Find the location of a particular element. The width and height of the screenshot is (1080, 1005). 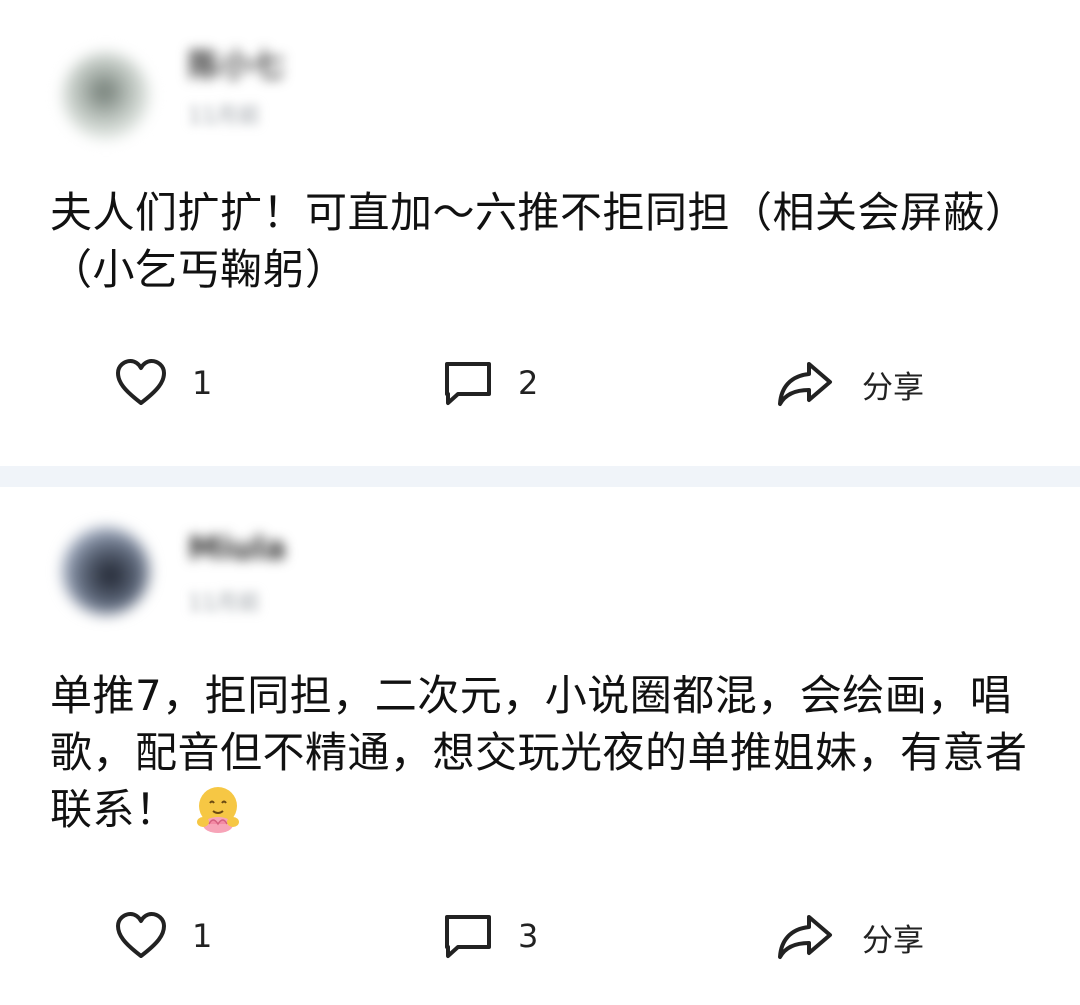

post-content: 夫人们扩扩！可直加～六推不拒同担（相关会屏蔽）（小乞丐鞠躬） is located at coordinates (539, 241).